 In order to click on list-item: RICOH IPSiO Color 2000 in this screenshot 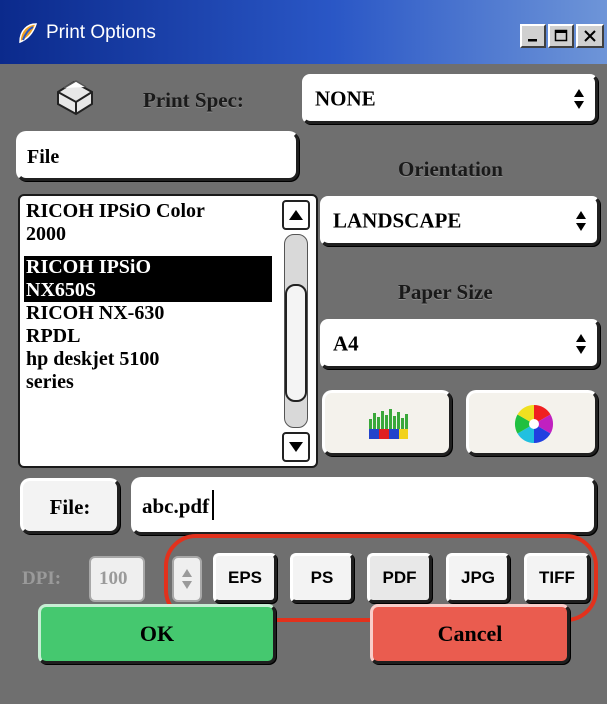, I will do `click(148, 223)`.